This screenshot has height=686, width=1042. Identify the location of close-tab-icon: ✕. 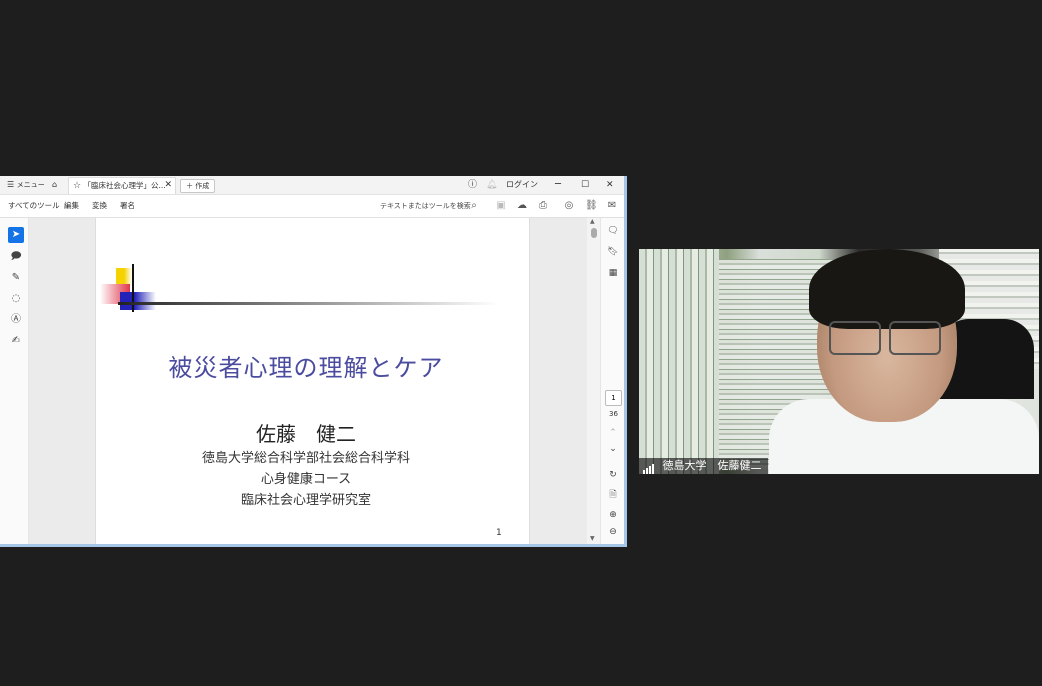
(168, 185).